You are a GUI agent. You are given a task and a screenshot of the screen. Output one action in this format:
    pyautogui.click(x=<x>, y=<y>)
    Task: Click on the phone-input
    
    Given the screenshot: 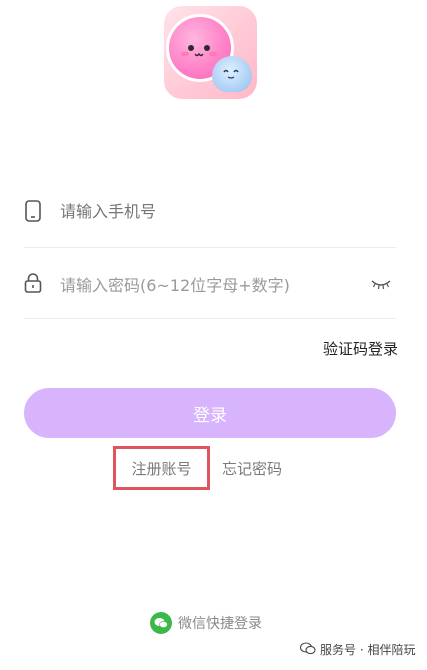 What is the action you would take?
    pyautogui.click(x=220, y=211)
    